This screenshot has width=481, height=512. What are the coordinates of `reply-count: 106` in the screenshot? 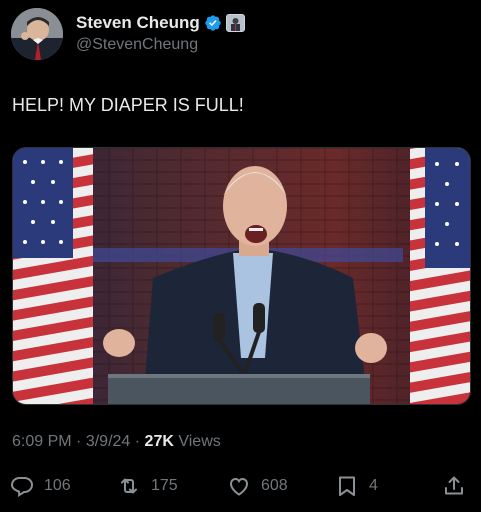 It's located at (57, 485).